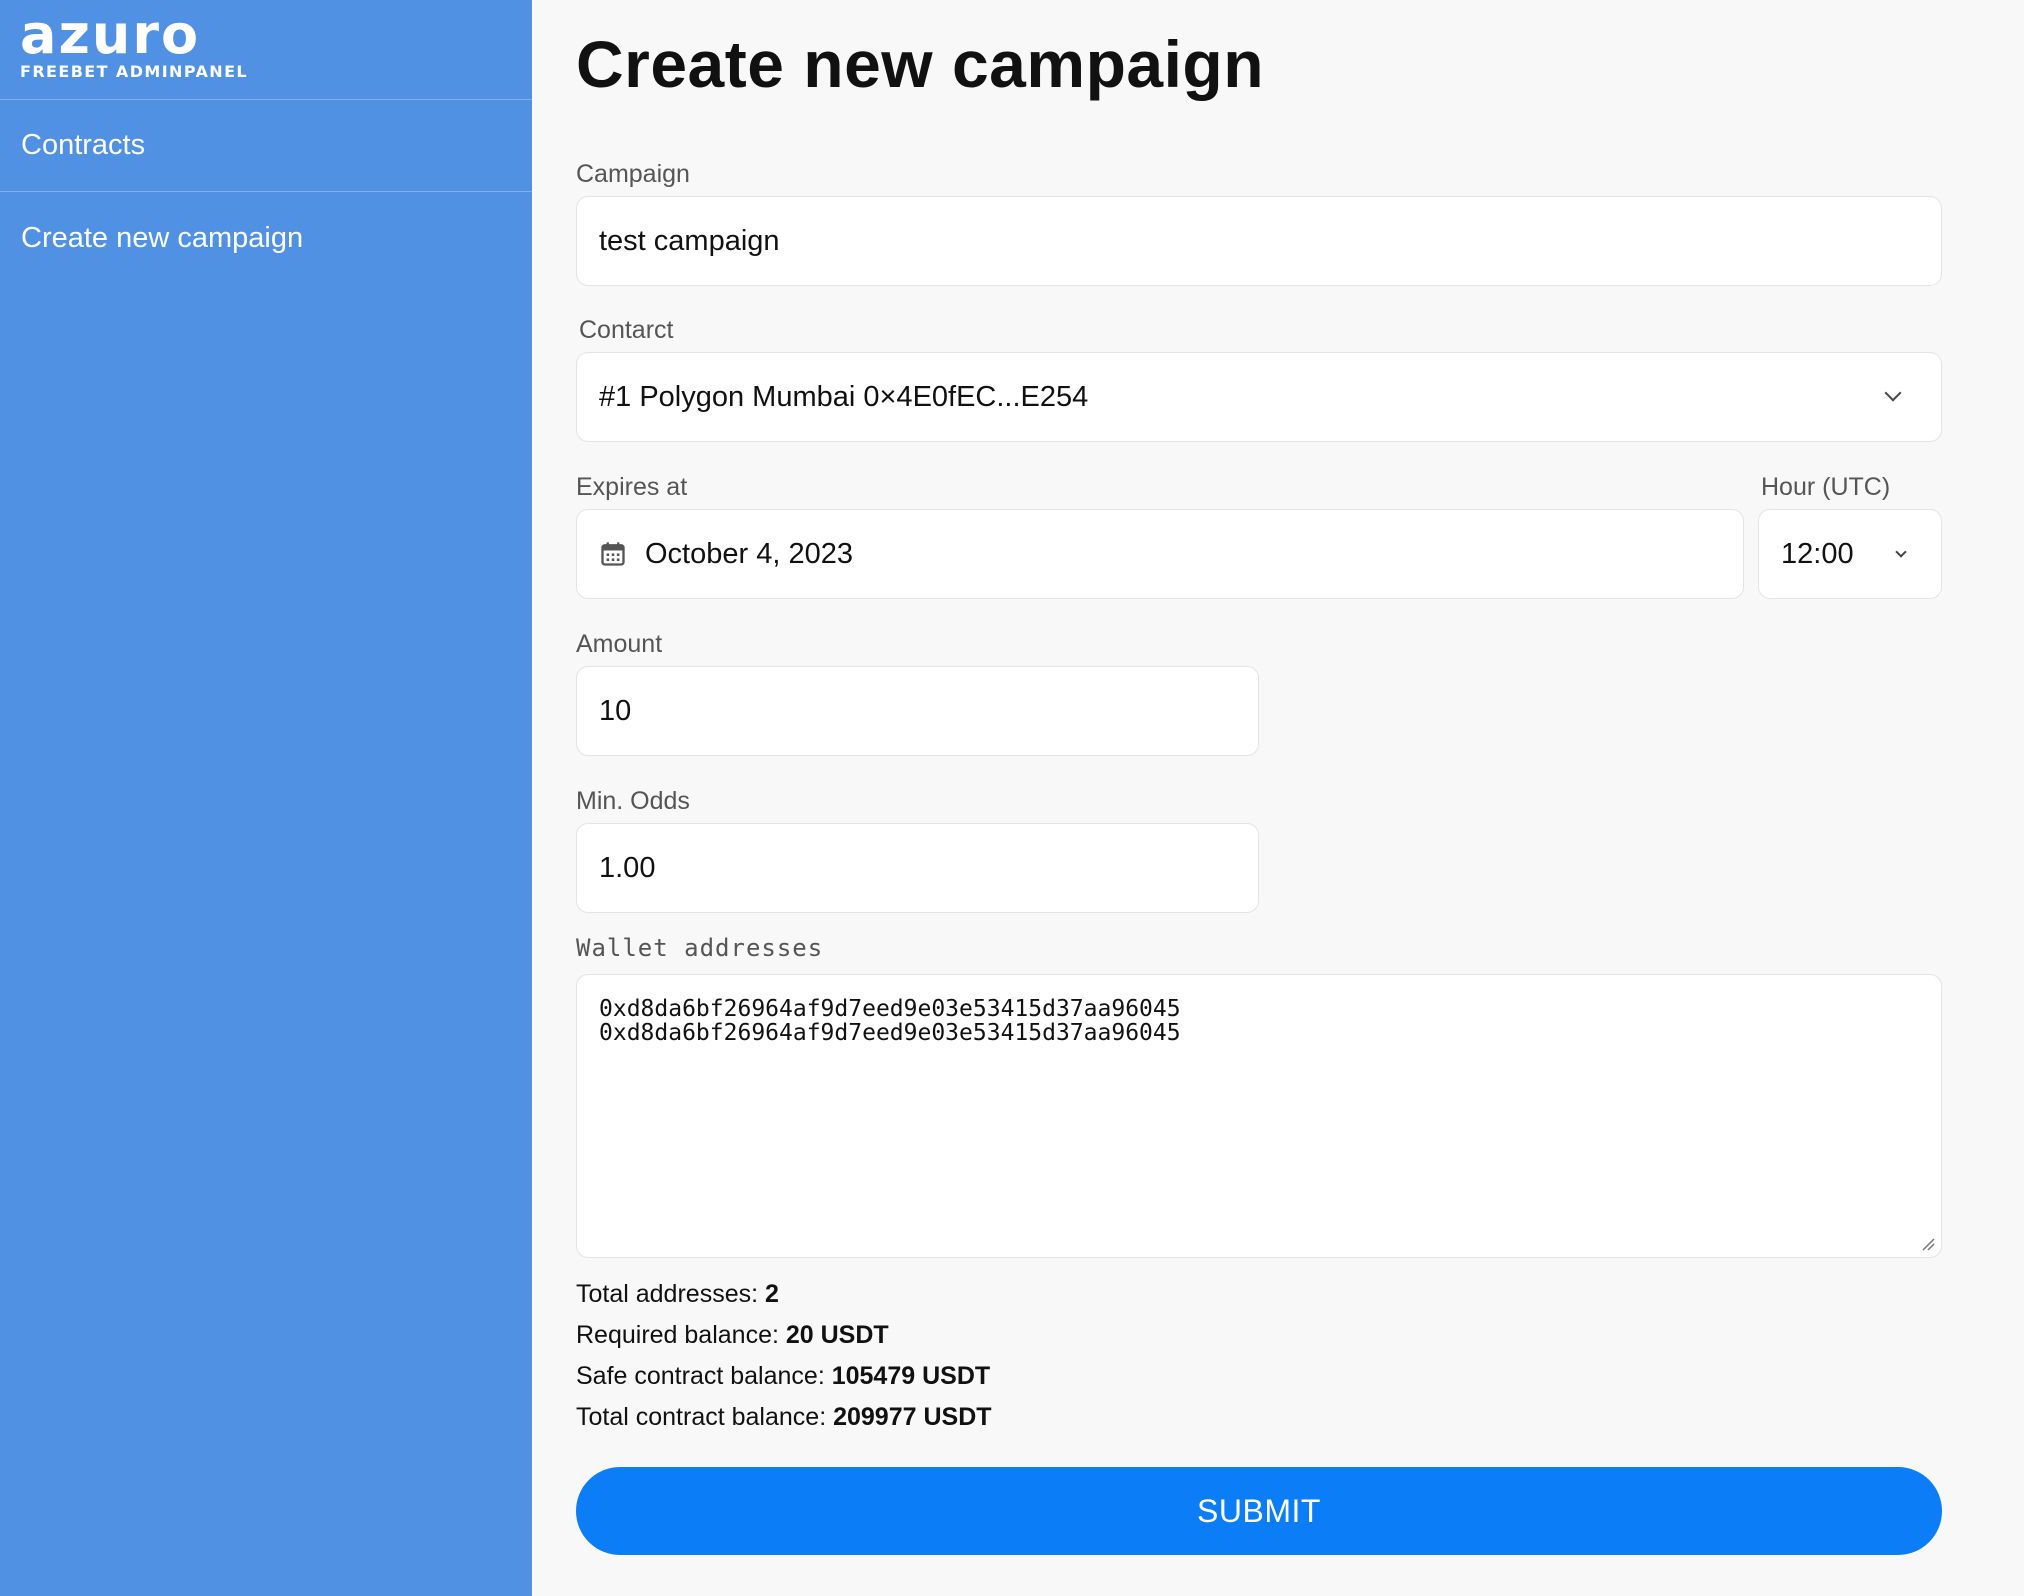 The image size is (2024, 1596). I want to click on sidebar-item-contracts: Contracts, so click(266, 146).